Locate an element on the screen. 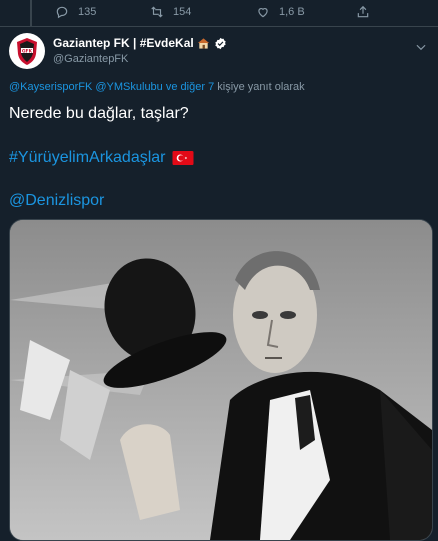  heart-icon is located at coordinates (263, 13).